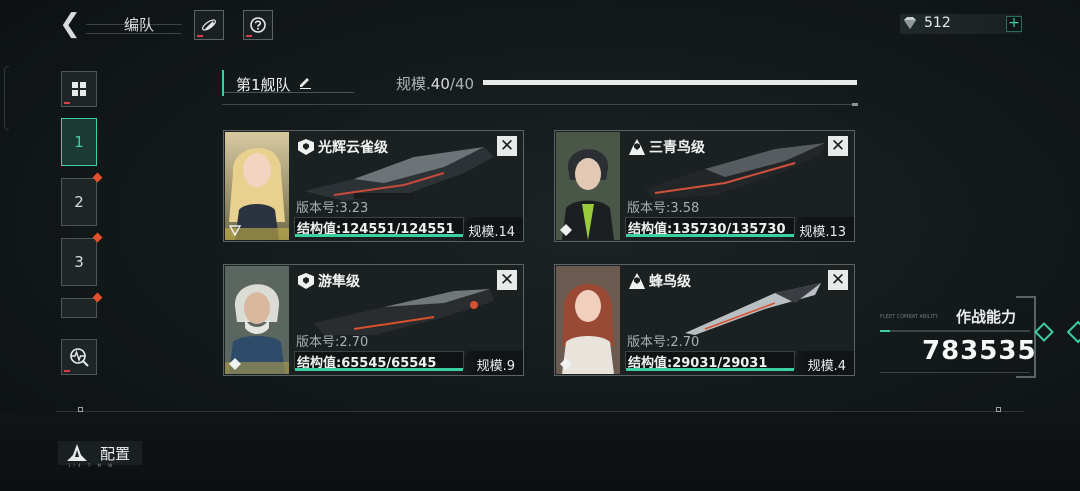 This screenshot has height=491, width=1080. What do you see at coordinates (413, 84) in the screenshot?
I see `scale-label: 规模.` at bounding box center [413, 84].